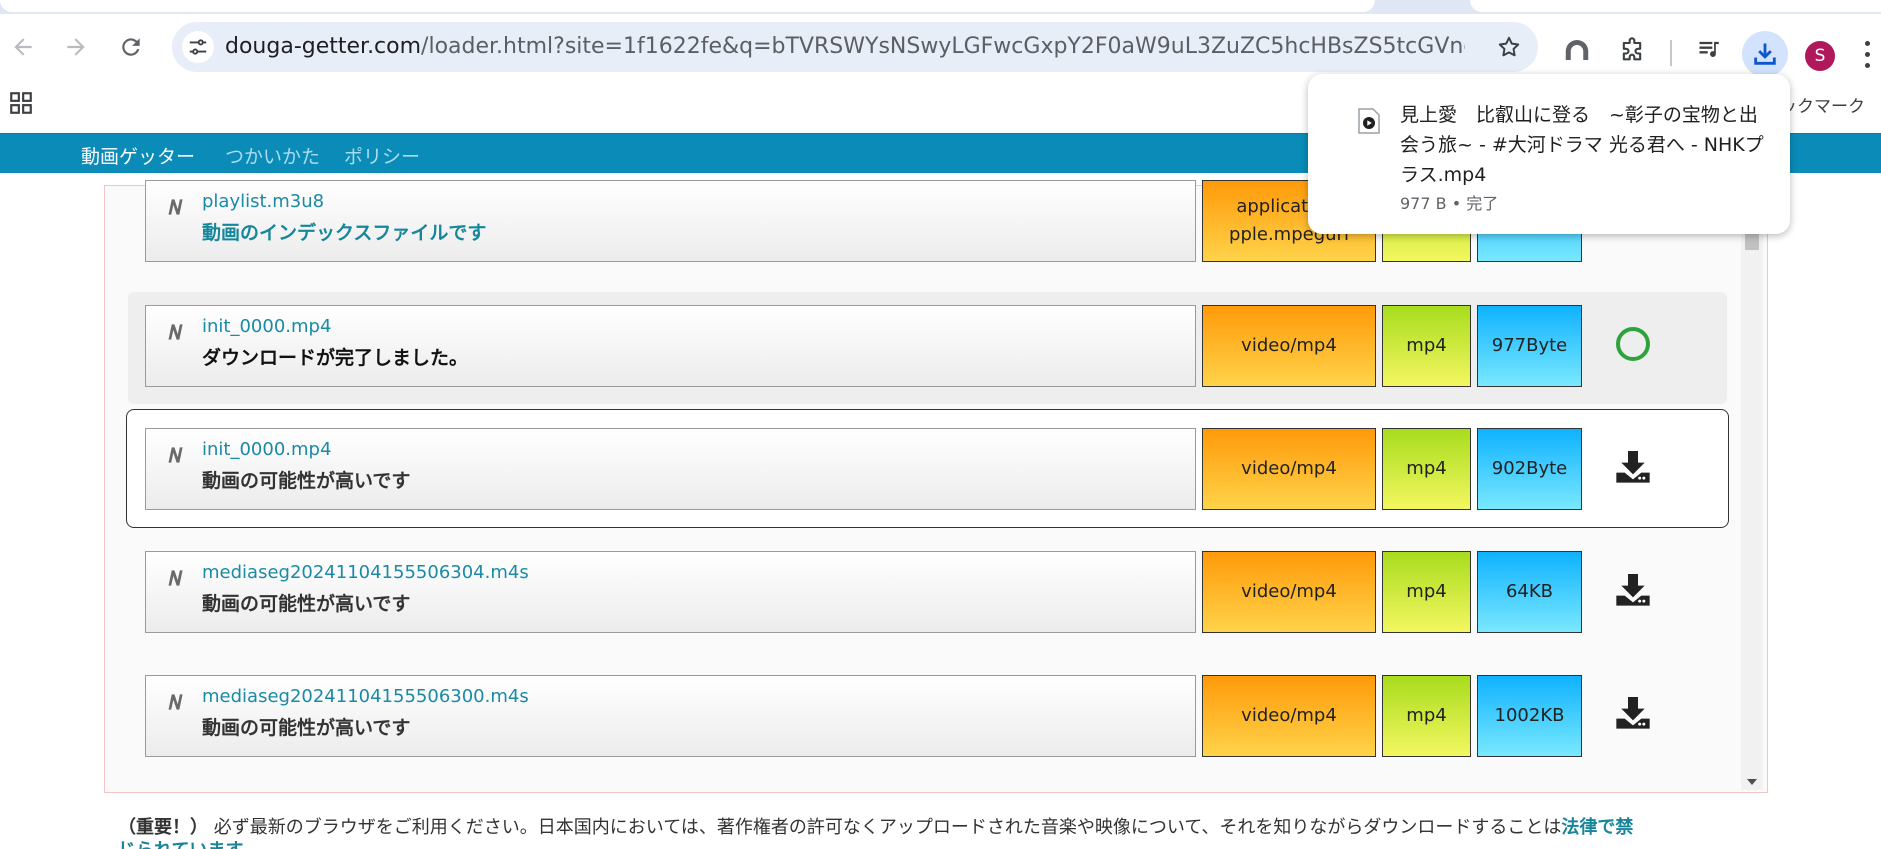  Describe the element at coordinates (180, 845) in the screenshot. I see `notice-law-link-continued: じられています` at that location.